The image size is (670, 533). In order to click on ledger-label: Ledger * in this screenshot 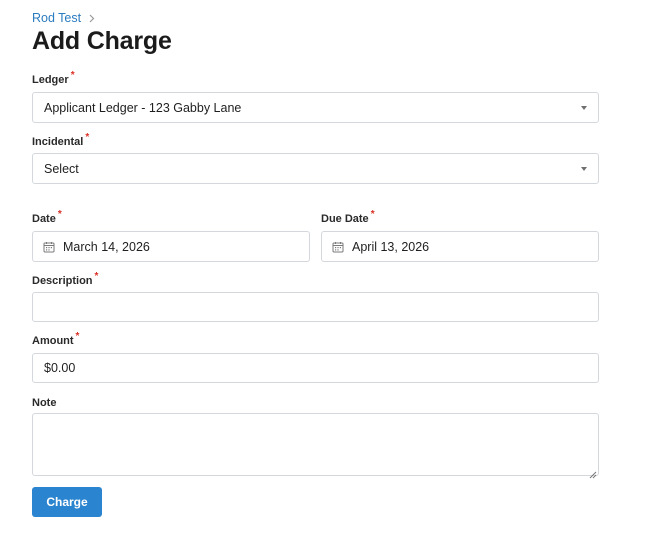, I will do `click(53, 78)`.